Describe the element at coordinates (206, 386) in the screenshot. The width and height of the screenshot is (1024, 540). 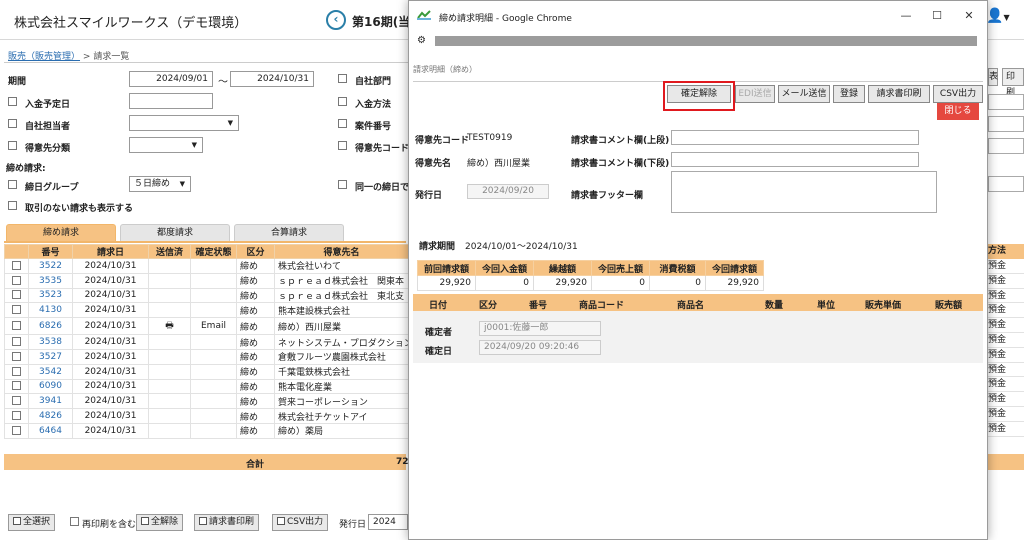
I see `table-row: 6090 2024/10/31 締め 熊本電化産業` at that location.